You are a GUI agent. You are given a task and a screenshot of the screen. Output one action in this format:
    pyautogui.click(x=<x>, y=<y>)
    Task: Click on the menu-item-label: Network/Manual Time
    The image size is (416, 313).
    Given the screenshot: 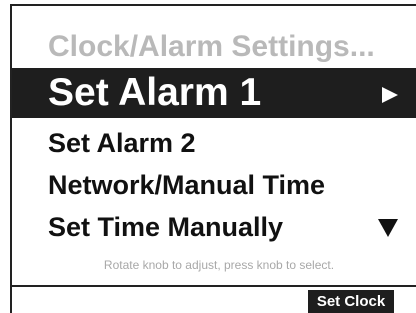 What is the action you would take?
    pyautogui.click(x=187, y=185)
    